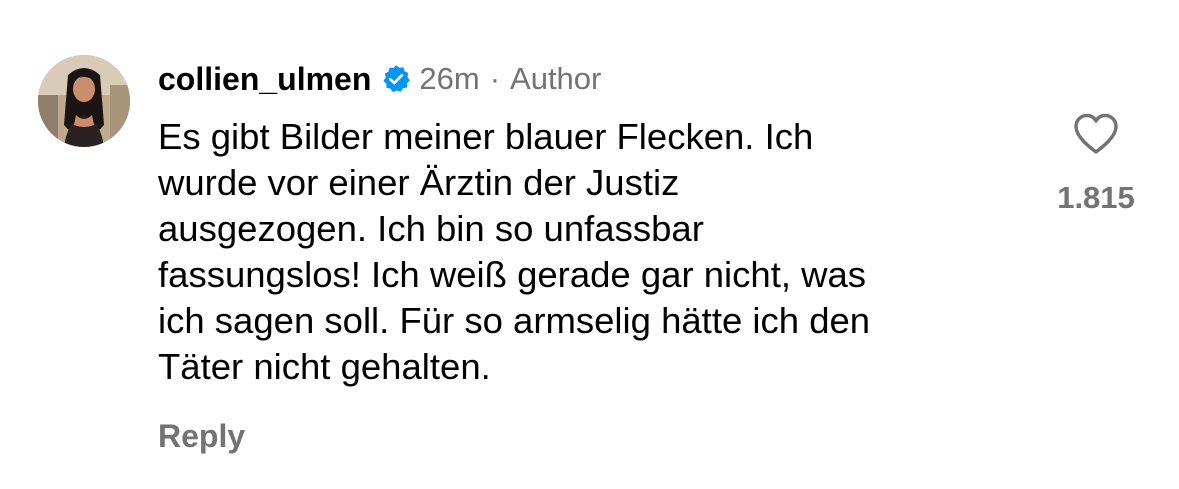 Image resolution: width=1179 pixels, height=489 pixels. I want to click on verified-badge-icon, so click(396, 79).